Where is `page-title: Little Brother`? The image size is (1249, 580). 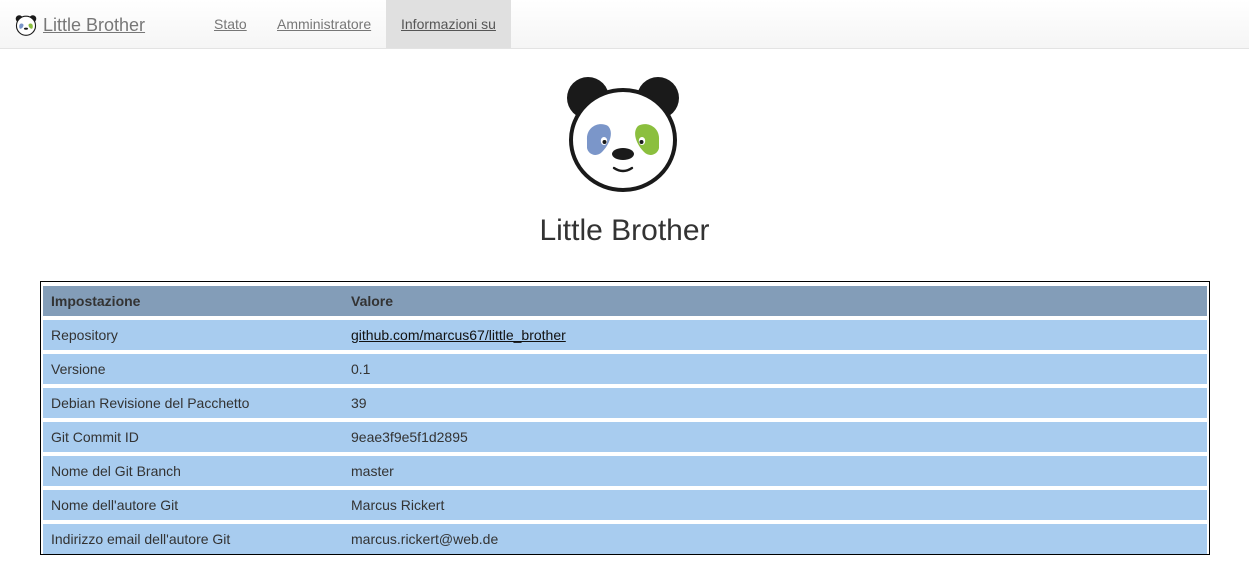
page-title: Little Brother is located at coordinates (624, 230).